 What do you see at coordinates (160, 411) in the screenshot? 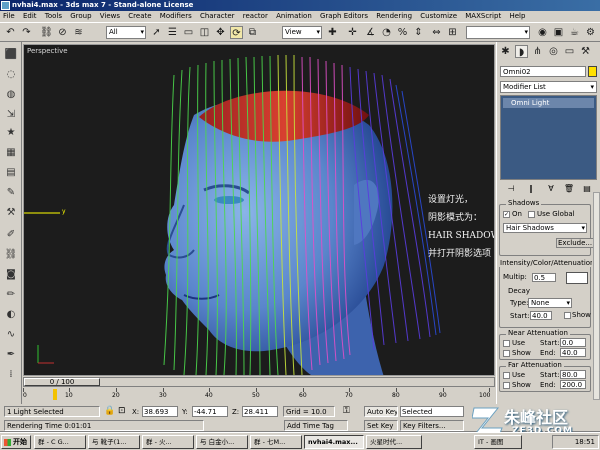
I see `x-coord-field: 38.693` at bounding box center [160, 411].